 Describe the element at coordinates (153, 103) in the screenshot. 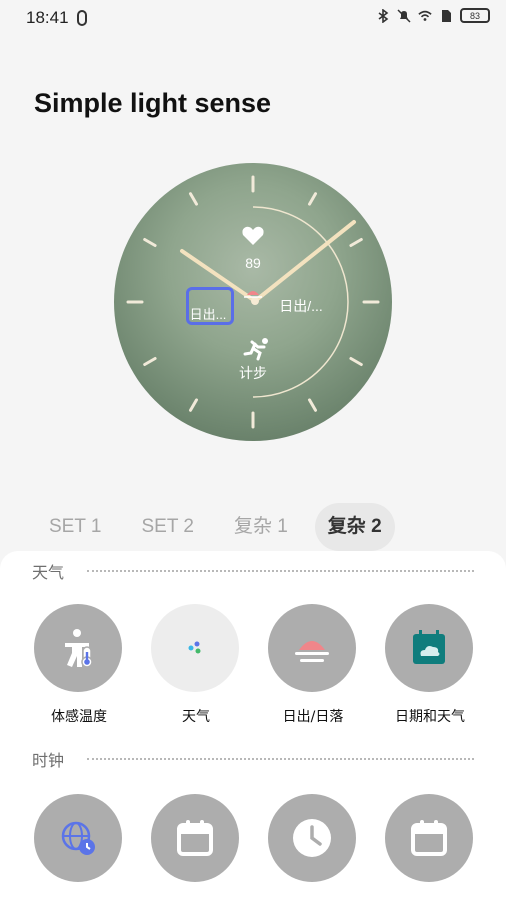

I see `page-title: Simple light sense` at that location.